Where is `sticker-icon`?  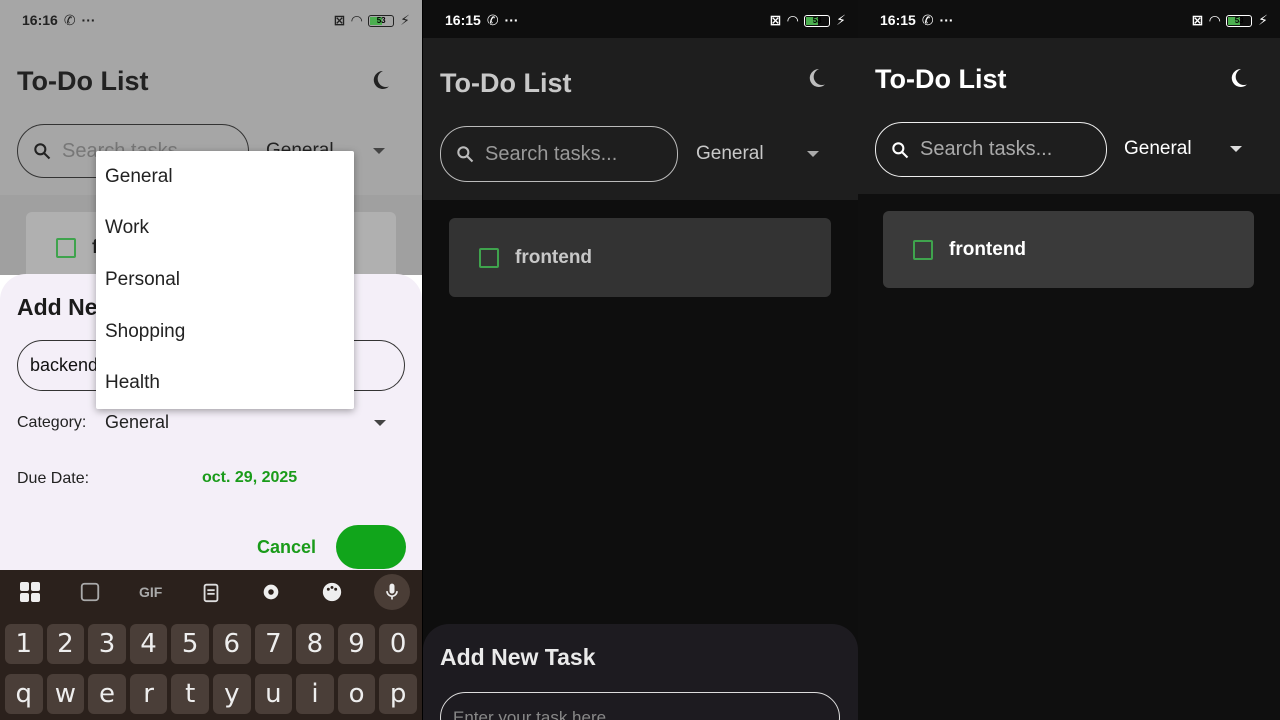 sticker-icon is located at coordinates (90, 592).